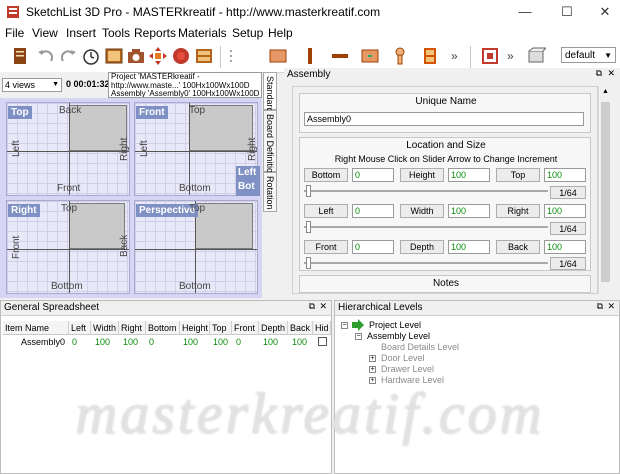  Describe the element at coordinates (422, 211) in the screenshot. I see `width-button: Width` at that location.